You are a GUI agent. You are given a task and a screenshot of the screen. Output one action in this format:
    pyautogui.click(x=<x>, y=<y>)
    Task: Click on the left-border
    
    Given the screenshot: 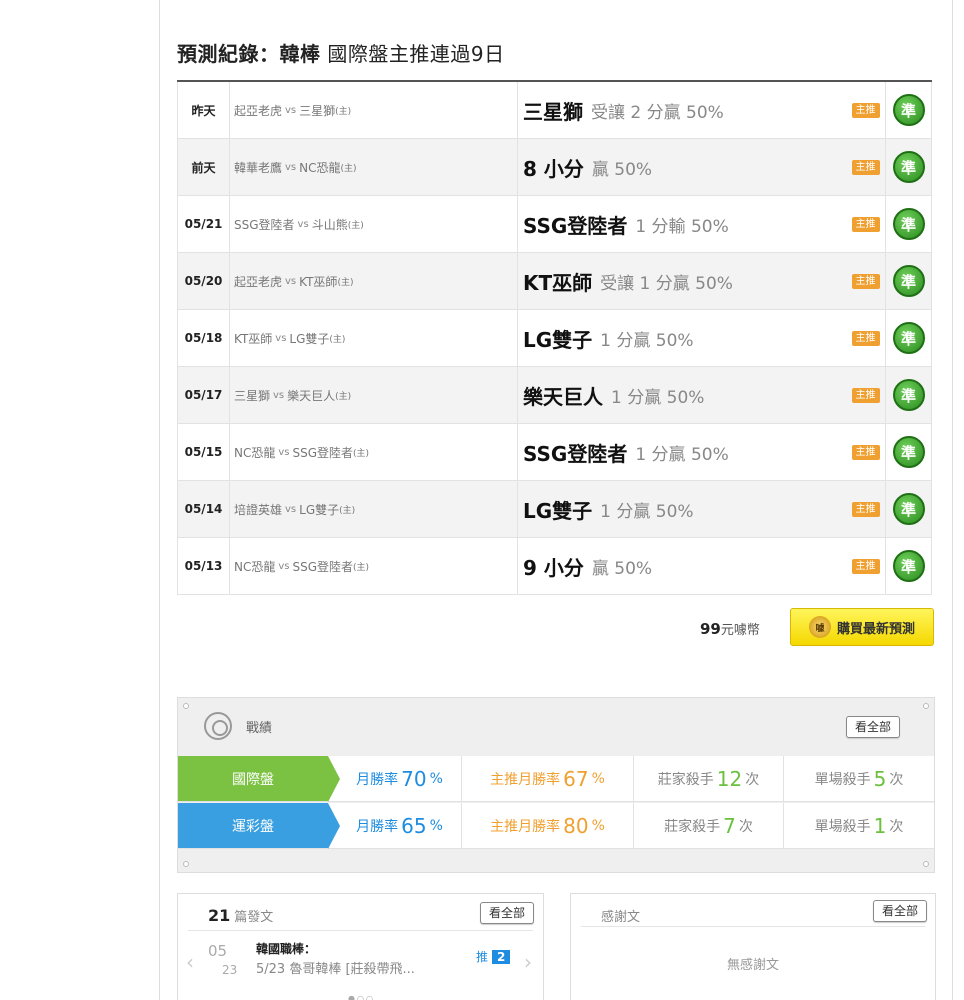 What is the action you would take?
    pyautogui.click(x=159, y=500)
    